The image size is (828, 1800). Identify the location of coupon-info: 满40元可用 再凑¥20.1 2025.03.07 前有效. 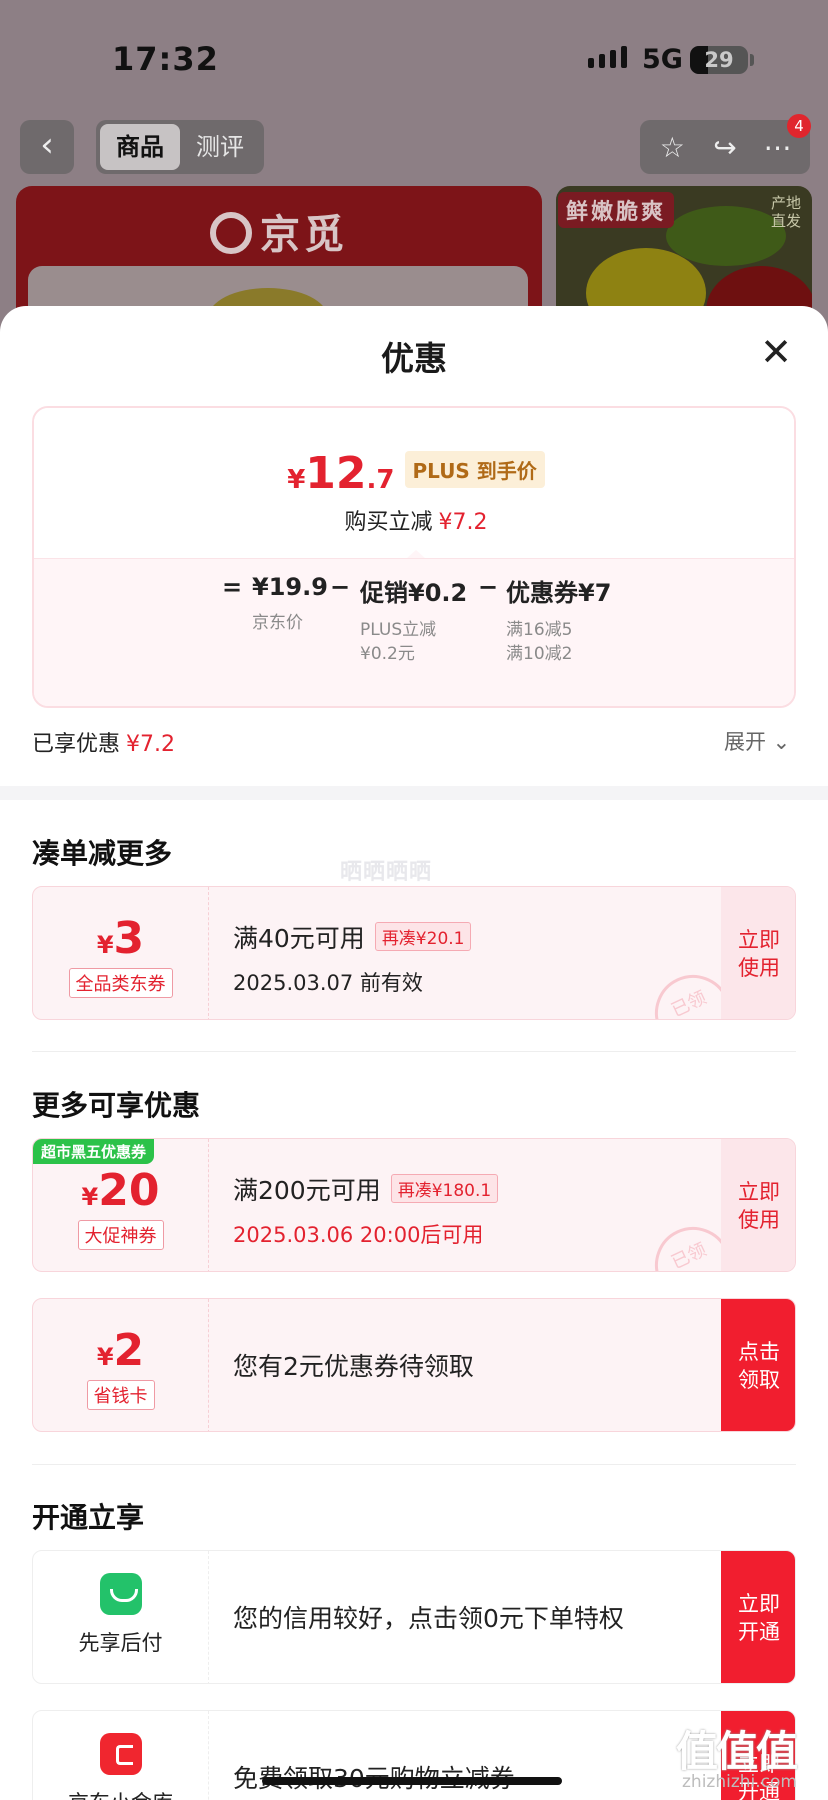
(473, 958).